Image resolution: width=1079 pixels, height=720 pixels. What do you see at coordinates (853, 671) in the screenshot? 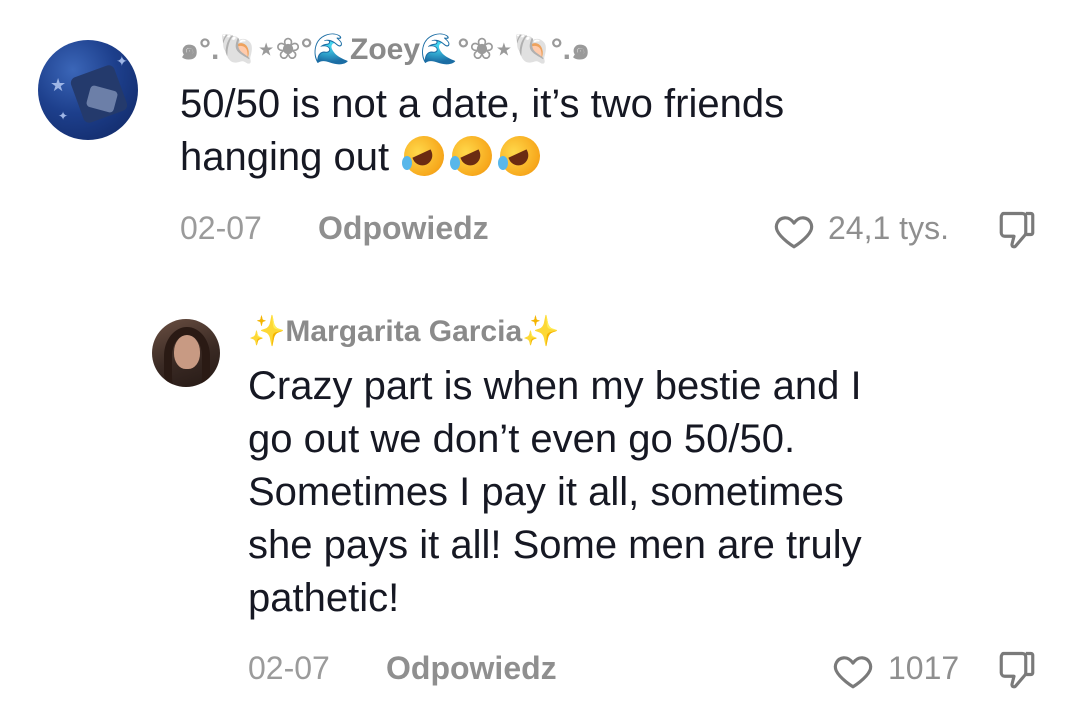
I see `heart-icon` at bounding box center [853, 671].